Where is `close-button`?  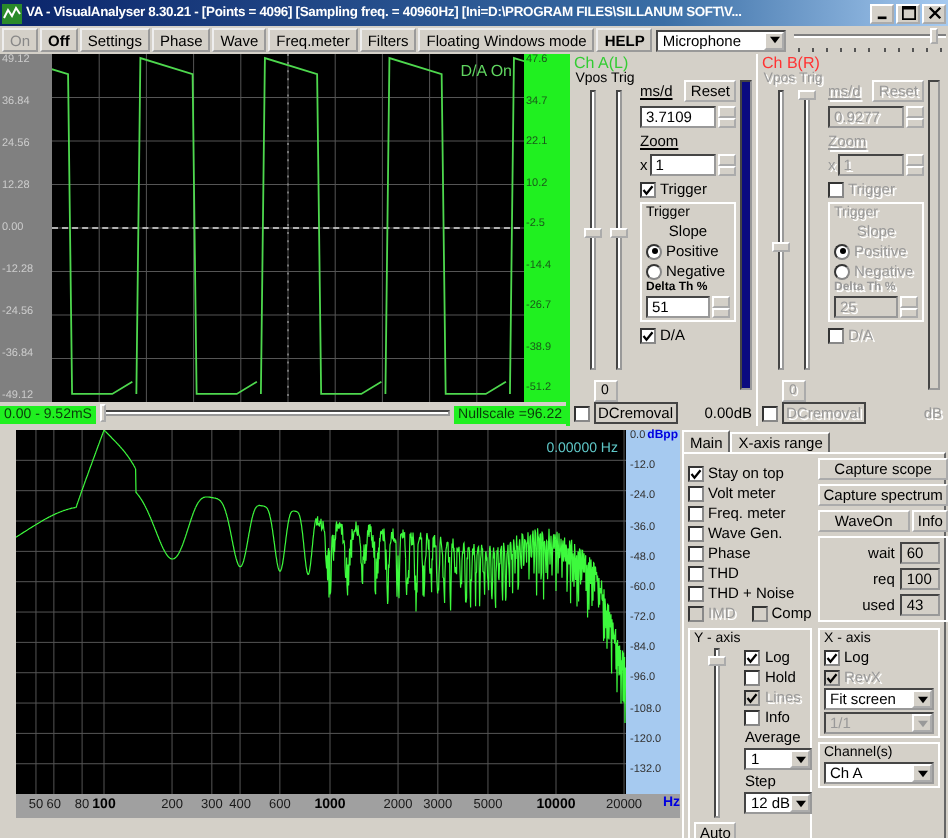 close-button is located at coordinates (934, 13).